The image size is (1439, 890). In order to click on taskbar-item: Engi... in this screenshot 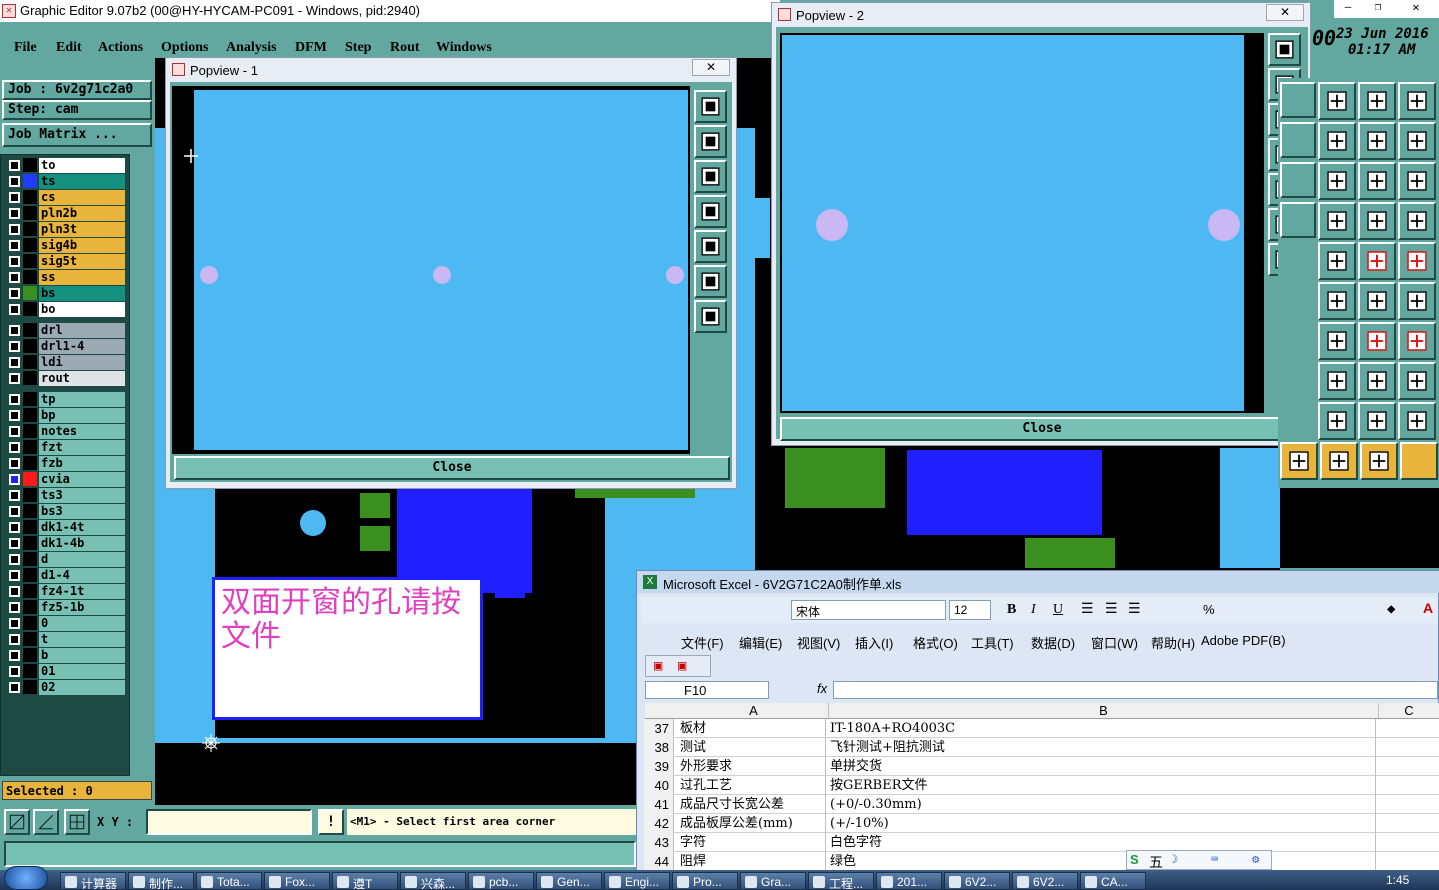, I will do `click(637, 881)`.